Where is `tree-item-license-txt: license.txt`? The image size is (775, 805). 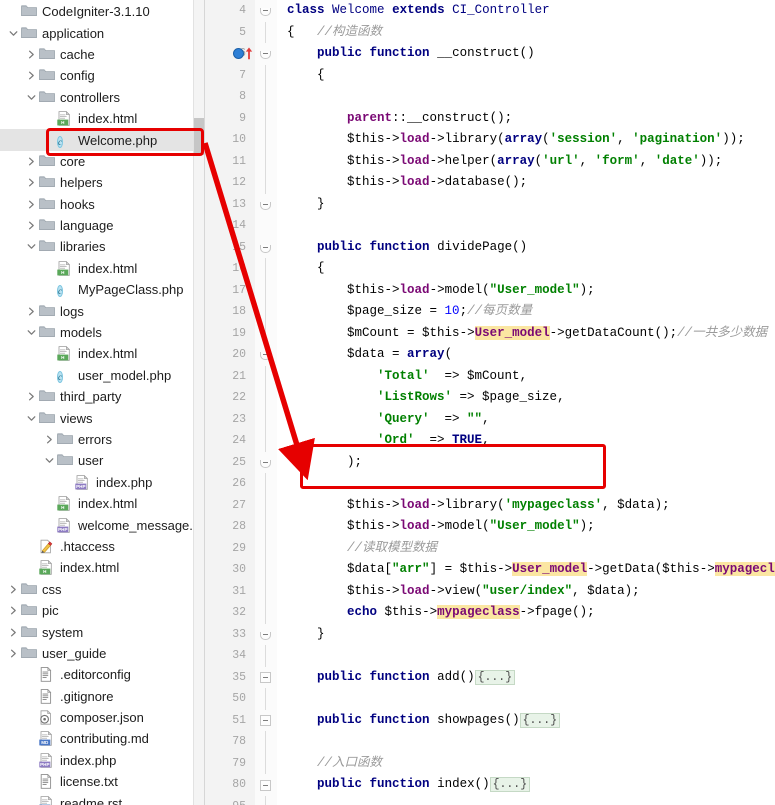 tree-item-license-txt: license.txt is located at coordinates (102, 781).